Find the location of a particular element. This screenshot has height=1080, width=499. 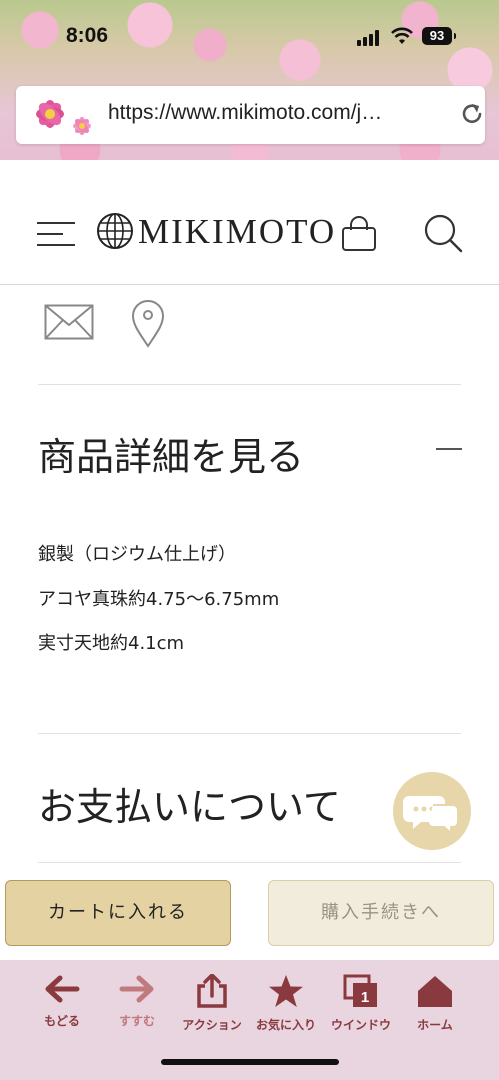

forward-button: すすむ is located at coordinates (137, 1001).